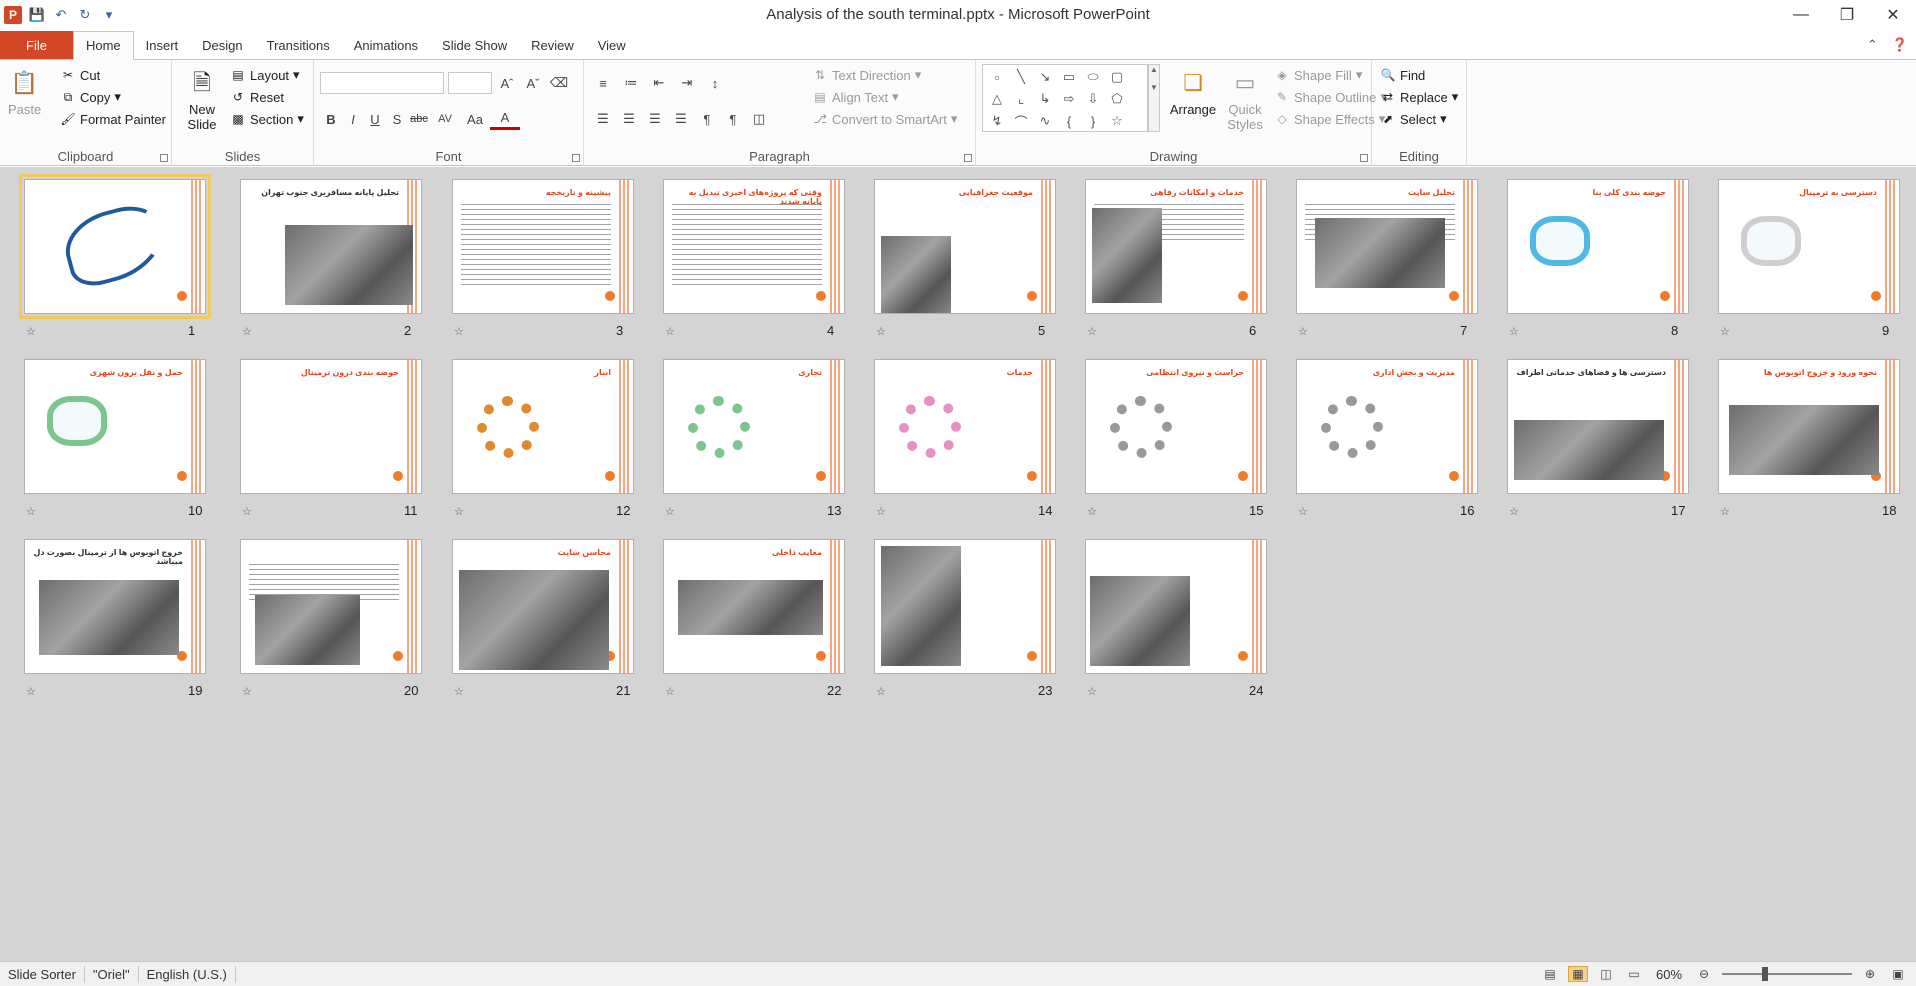  What do you see at coordinates (382, 83) in the screenshot?
I see `font-name-box` at bounding box center [382, 83].